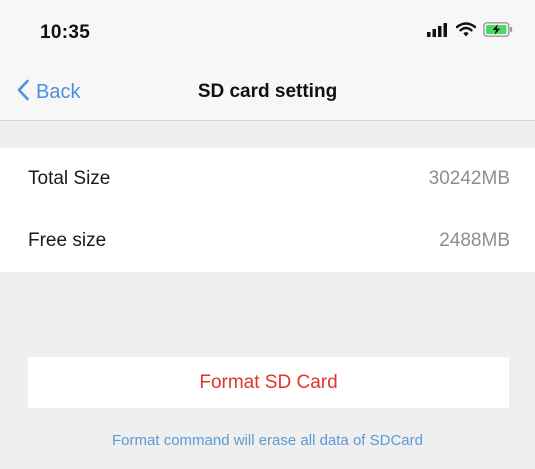 The width and height of the screenshot is (535, 469). What do you see at coordinates (69, 178) in the screenshot?
I see `total-size-label: Total Size` at bounding box center [69, 178].